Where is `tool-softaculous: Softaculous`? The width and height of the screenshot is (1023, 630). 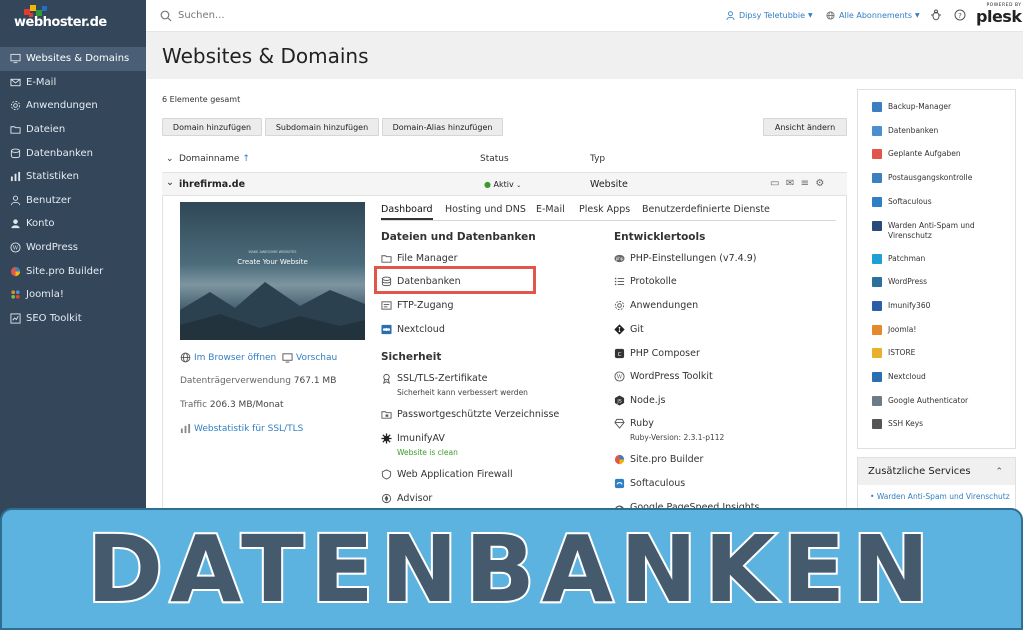
tool-softaculous: Softaculous is located at coordinates (902, 201).